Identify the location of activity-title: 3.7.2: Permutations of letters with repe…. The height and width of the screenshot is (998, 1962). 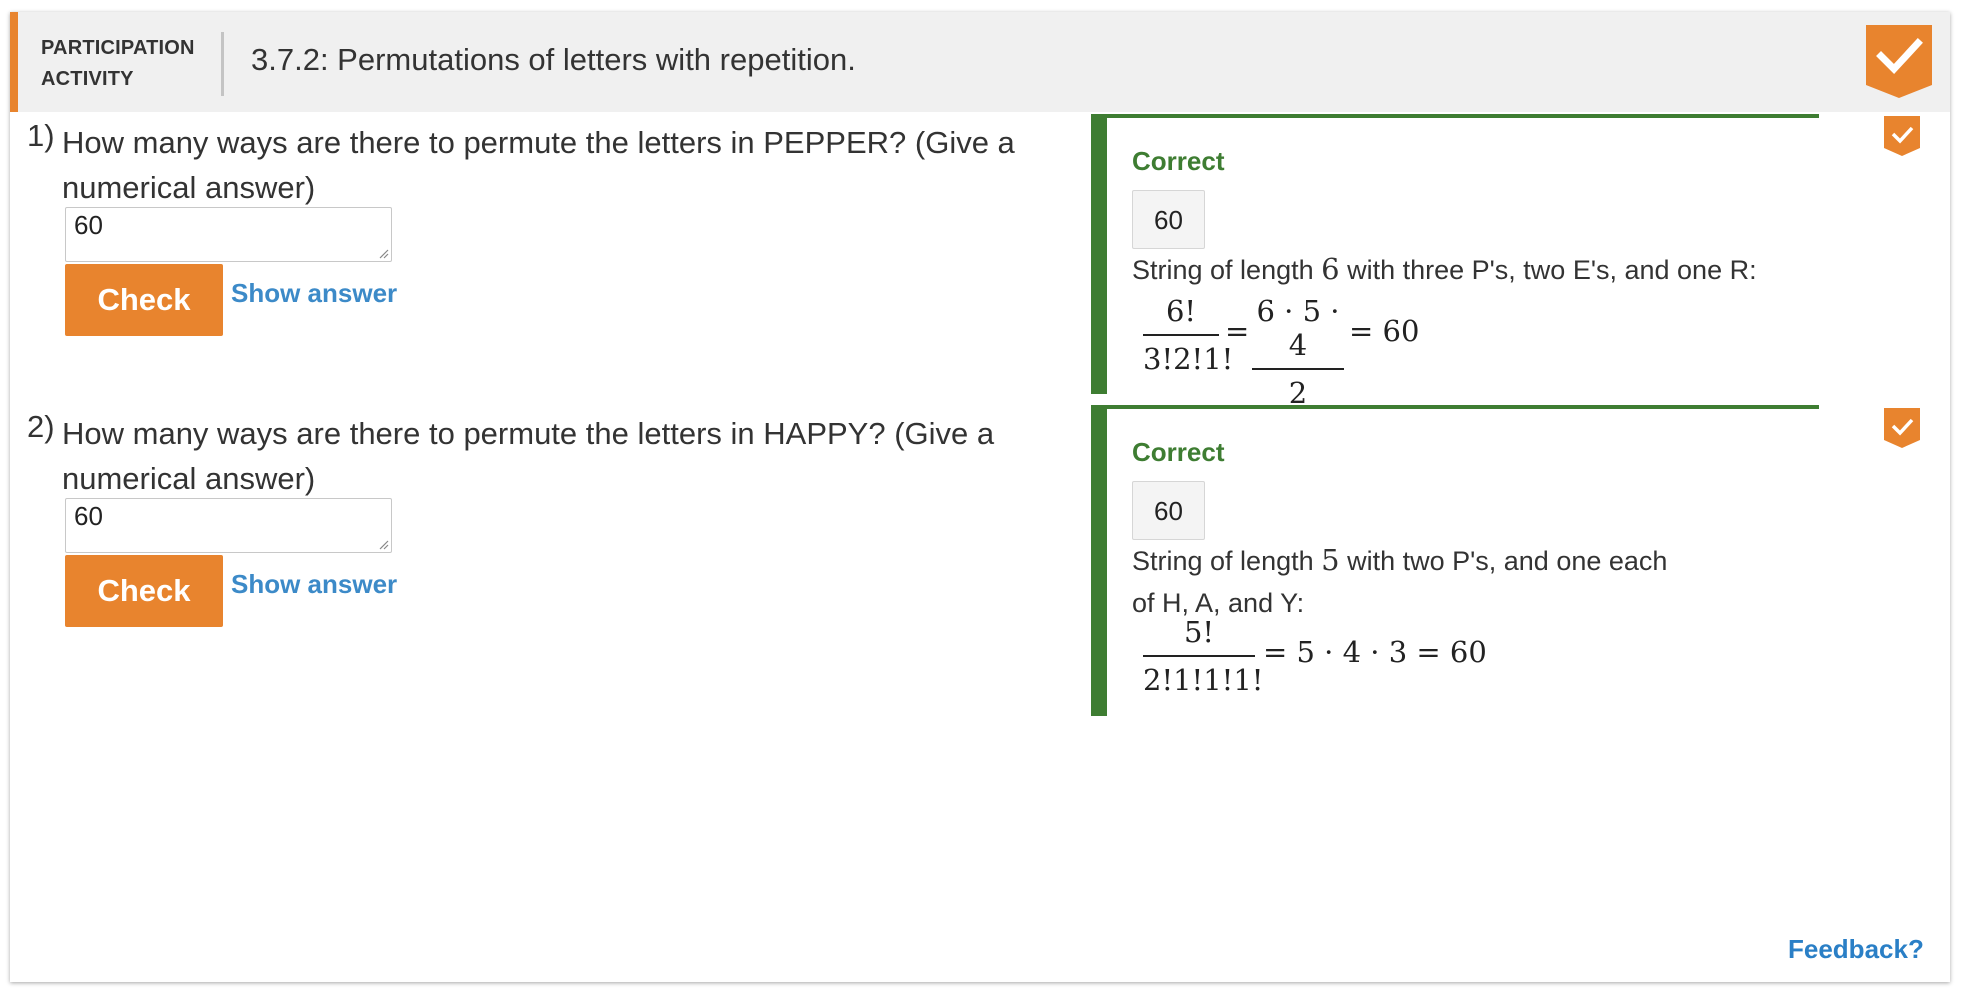
(553, 59).